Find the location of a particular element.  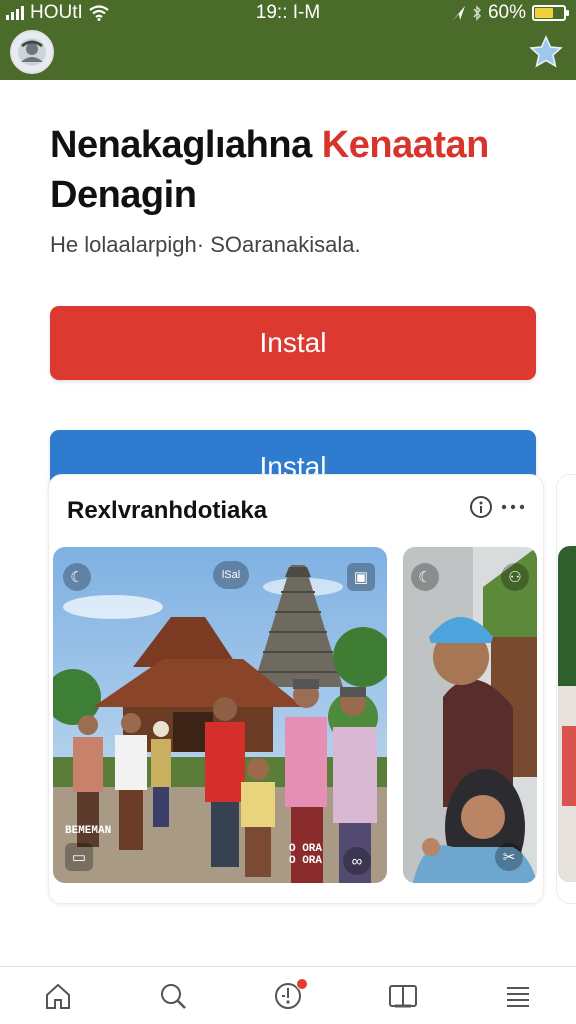

nav-library is located at coordinates (403, 996).